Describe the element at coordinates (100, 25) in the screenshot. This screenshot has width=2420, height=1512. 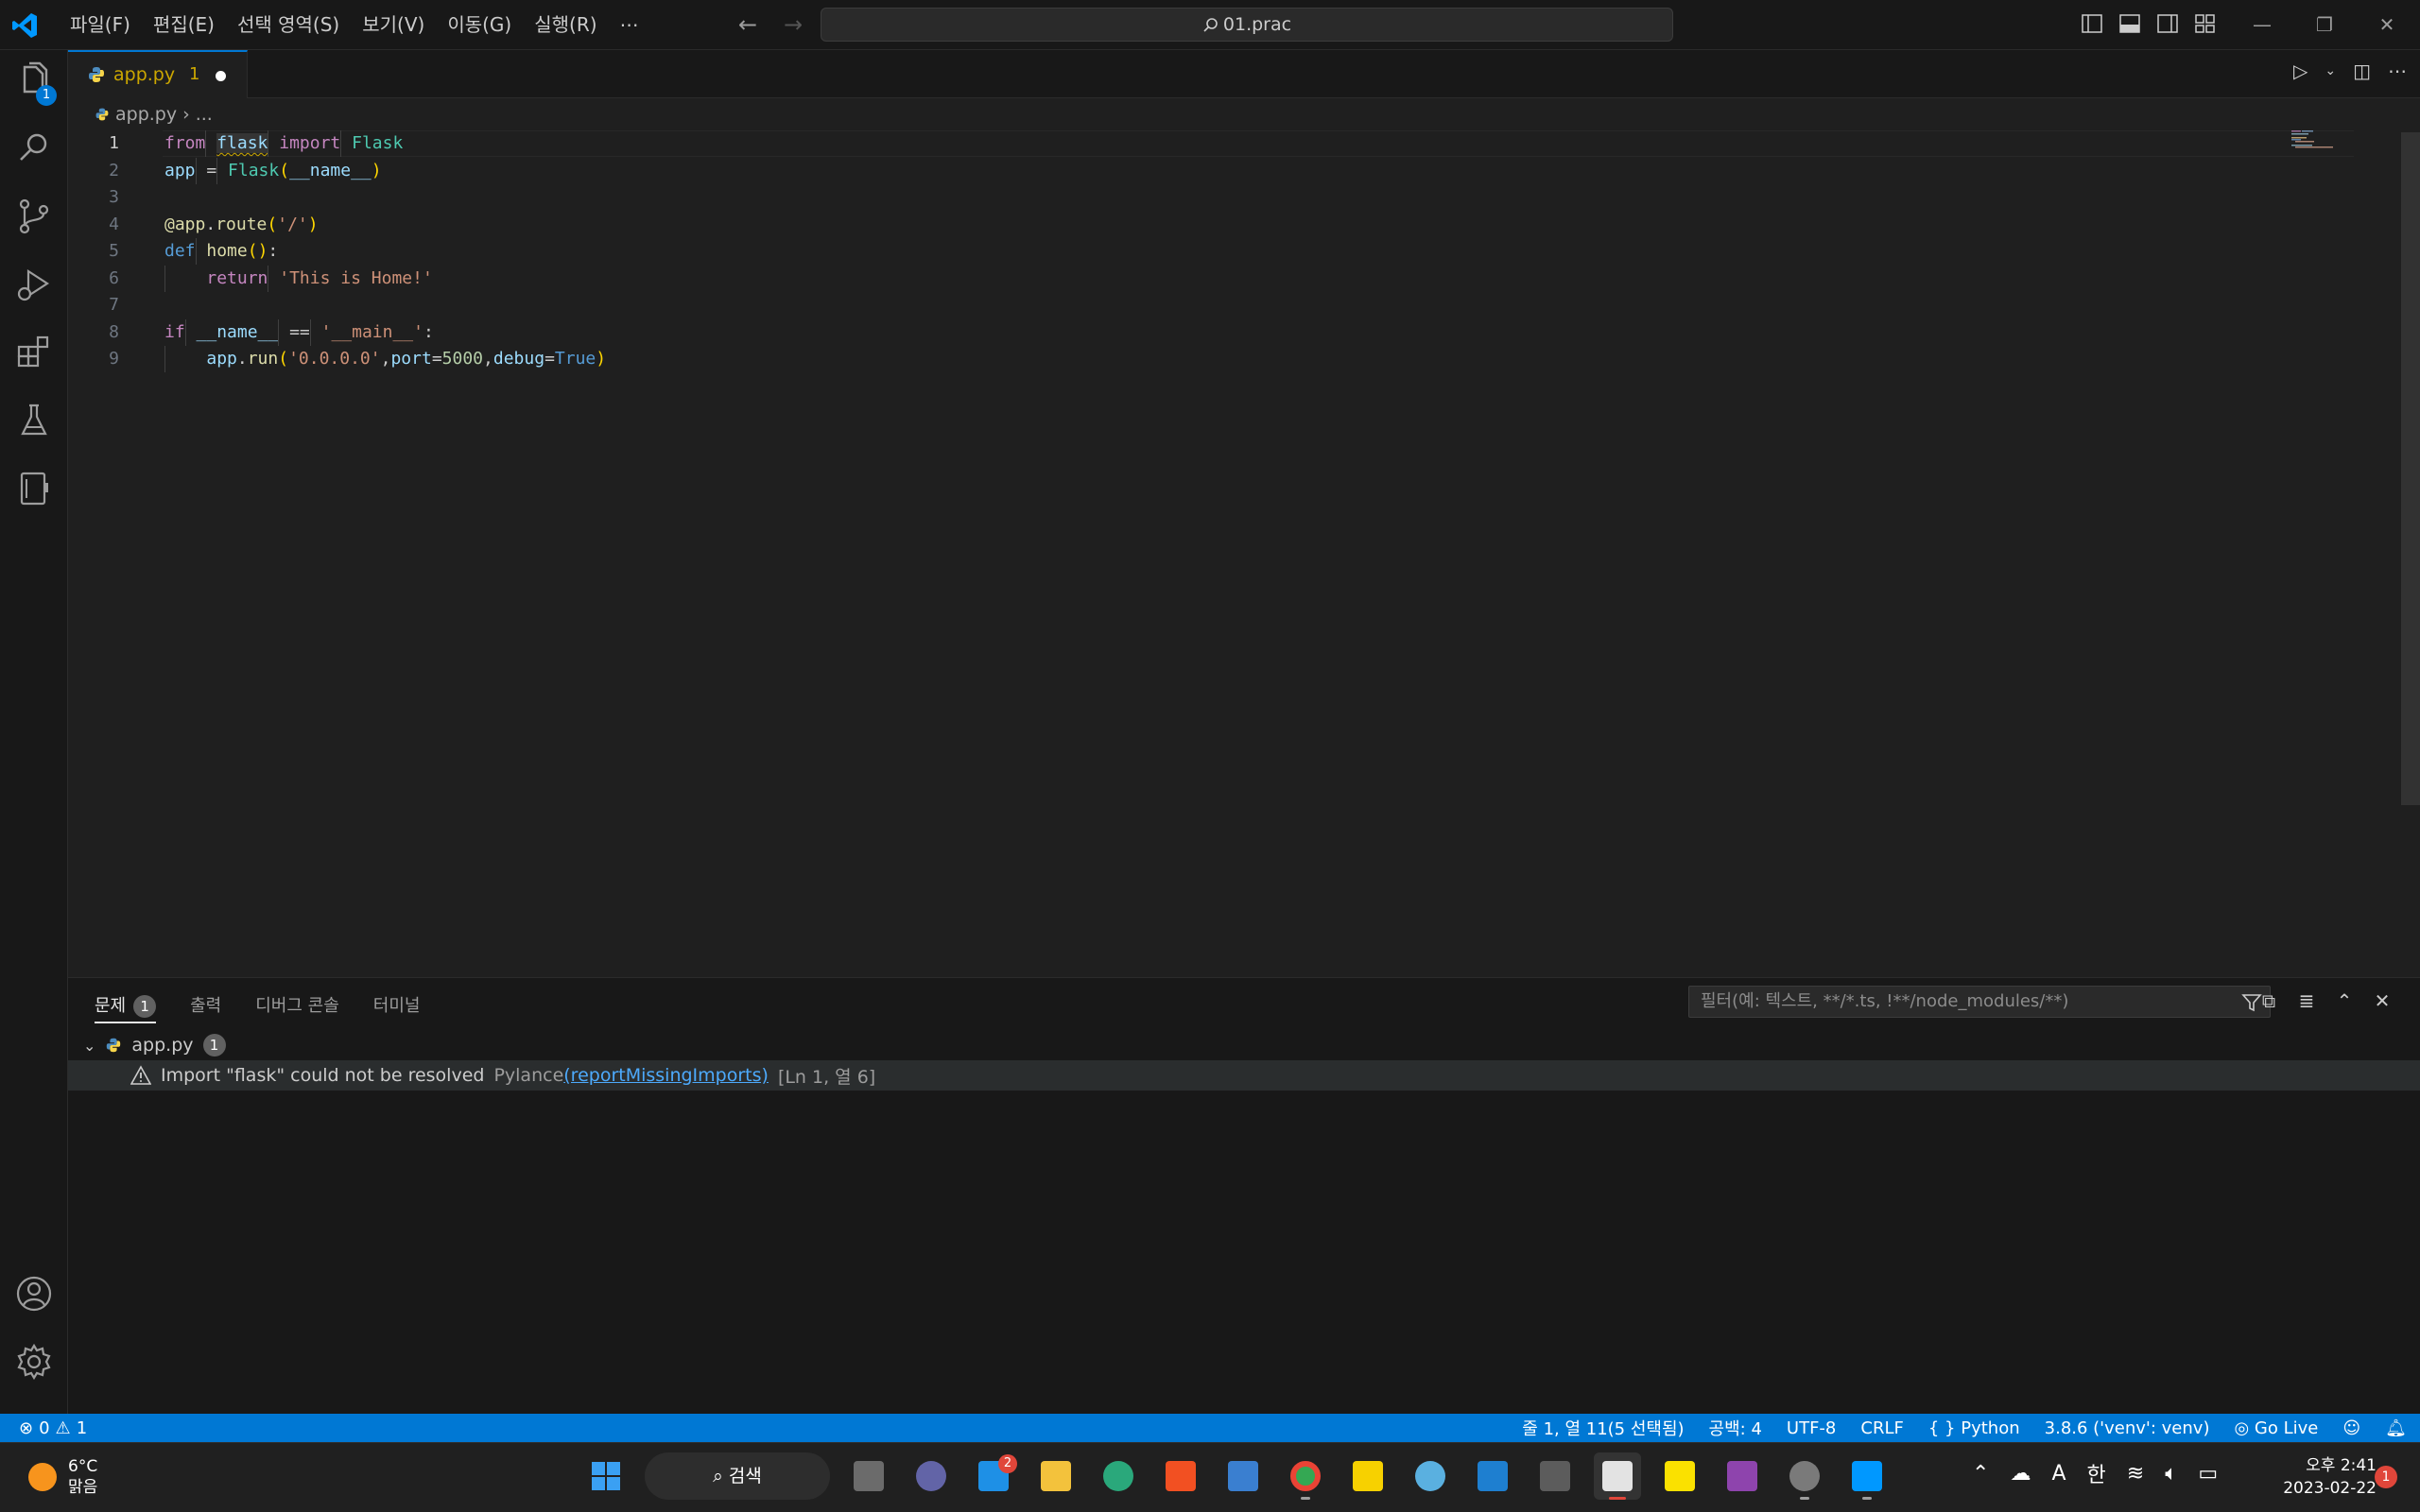
I see `menu-file: 파일(F)` at that location.